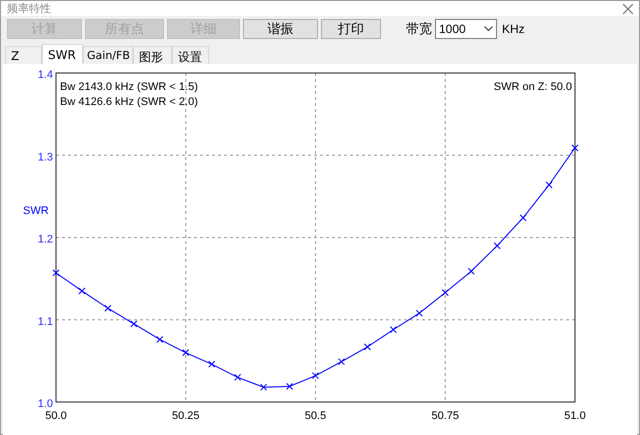 The image size is (640, 435). What do you see at coordinates (152, 55) in the screenshot?
I see `tab: 图形` at bounding box center [152, 55].